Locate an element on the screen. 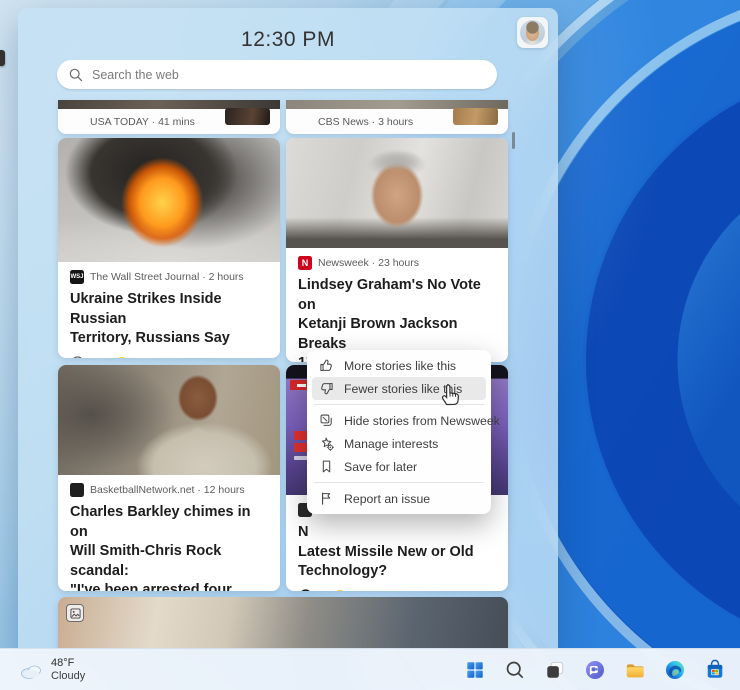 Image resolution: width=740 pixels, height=690 pixels. reaction-count: 41 is located at coordinates (368, 590).